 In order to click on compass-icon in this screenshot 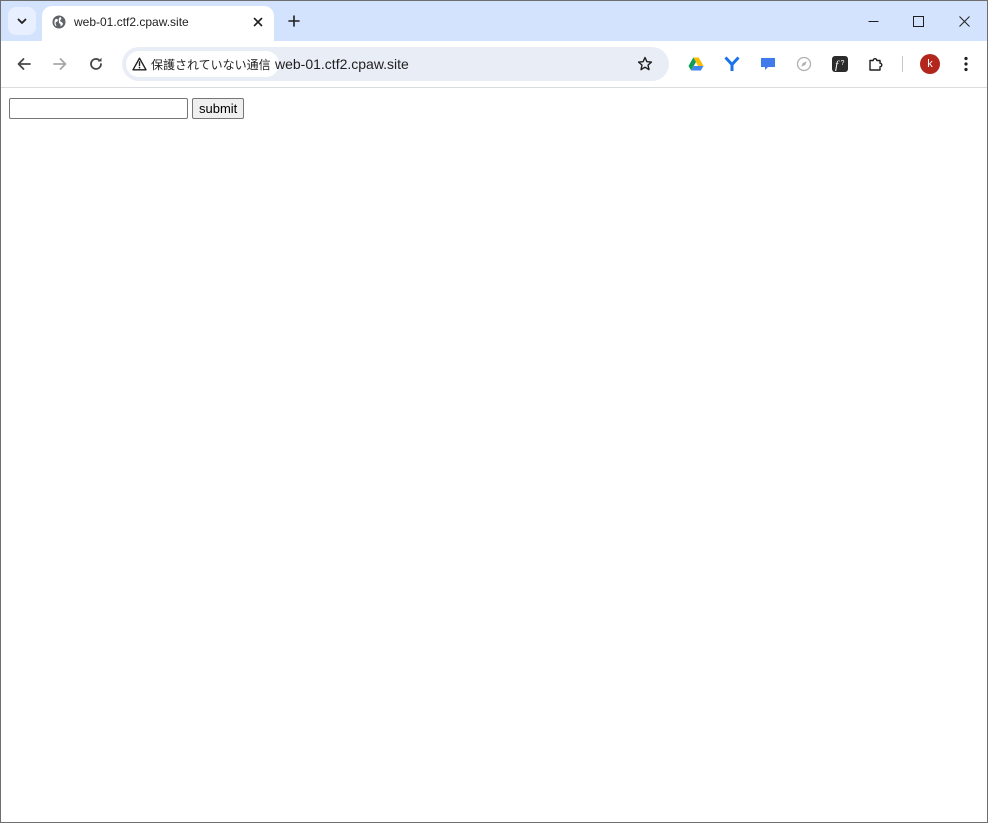, I will do `click(804, 64)`.